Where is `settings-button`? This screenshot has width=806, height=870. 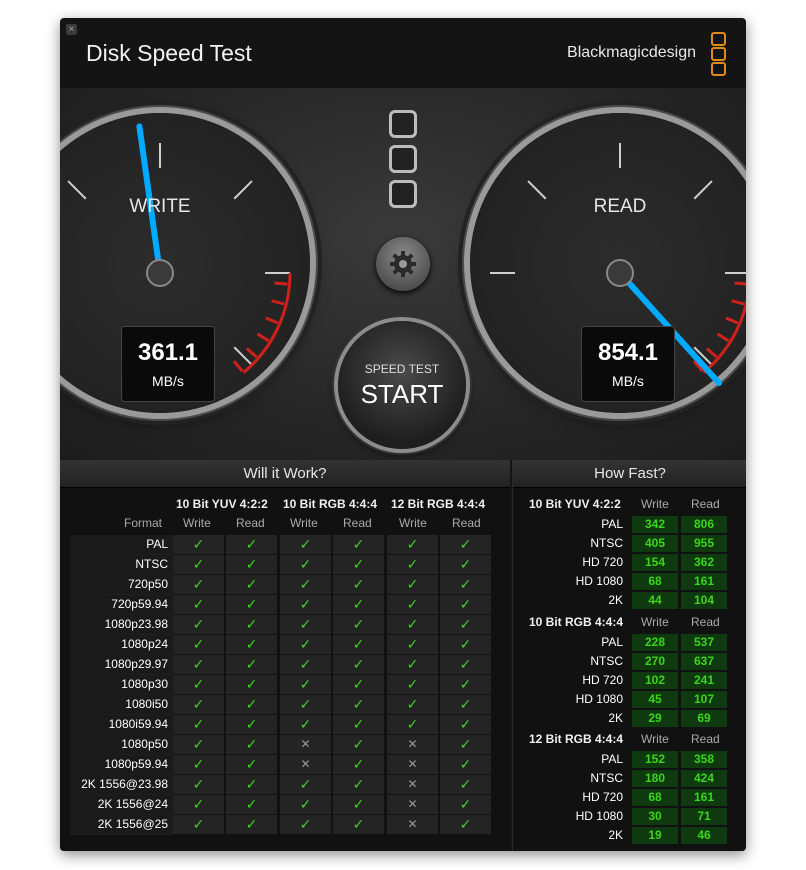
settings-button is located at coordinates (403, 264).